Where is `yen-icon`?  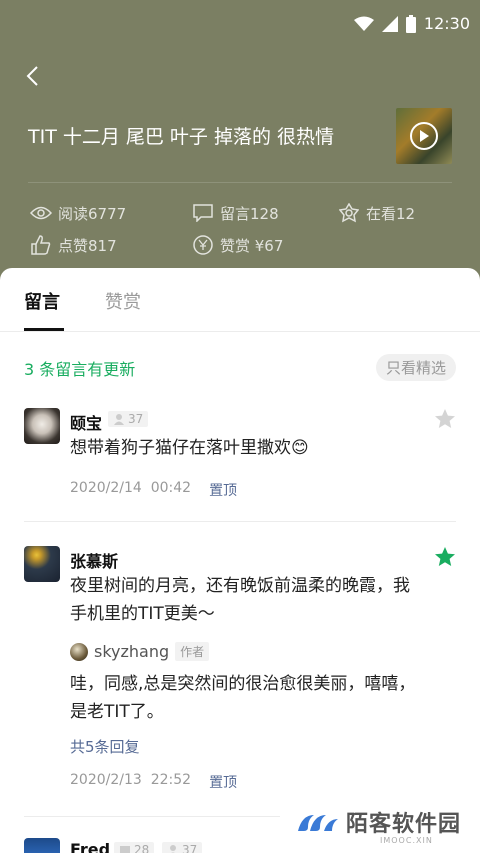 yen-icon is located at coordinates (203, 245).